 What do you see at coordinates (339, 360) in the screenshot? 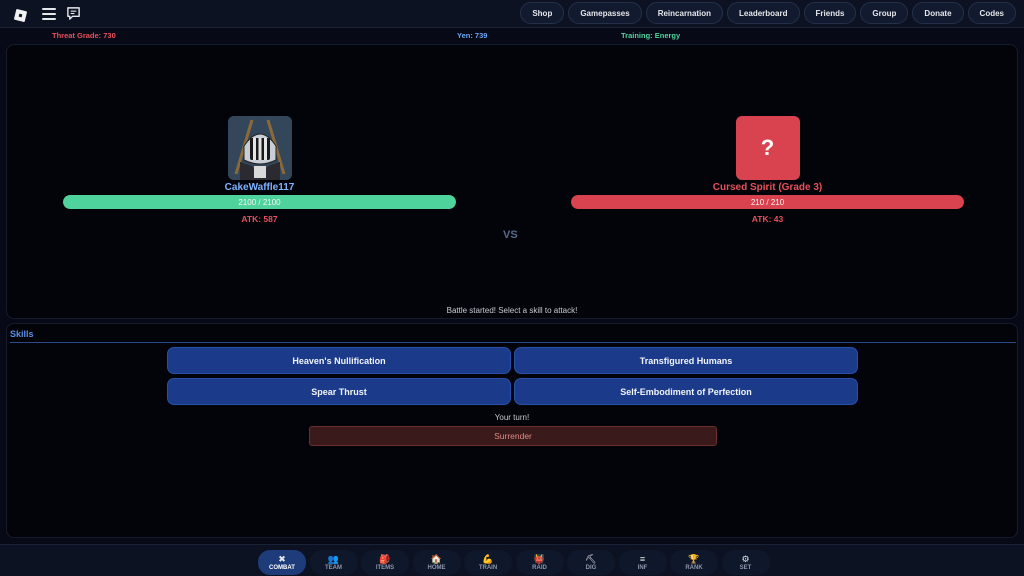
I see `skill-heavens-nullification-button: Heaven's Nullification` at bounding box center [339, 360].